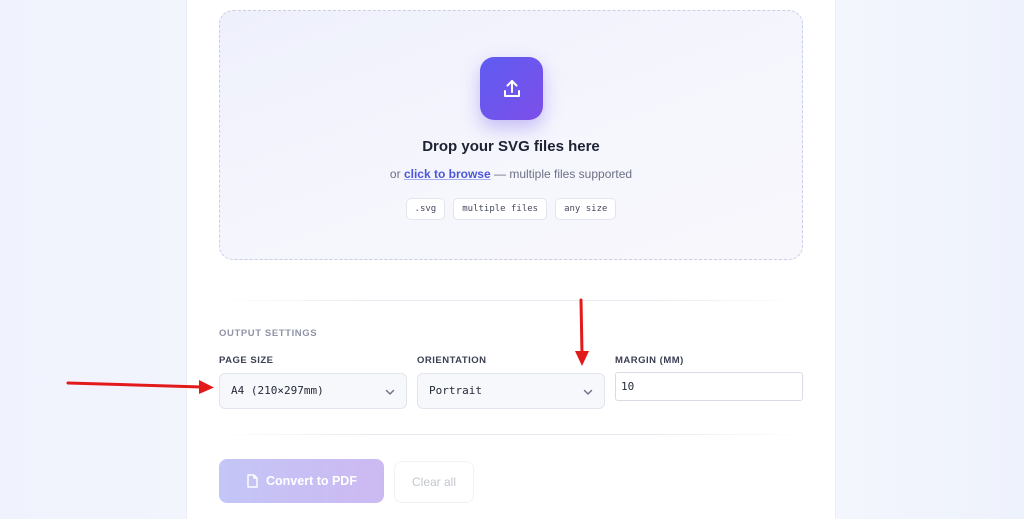 The width and height of the screenshot is (1024, 519). I want to click on dropzone-sub-prefix: or, so click(395, 174).